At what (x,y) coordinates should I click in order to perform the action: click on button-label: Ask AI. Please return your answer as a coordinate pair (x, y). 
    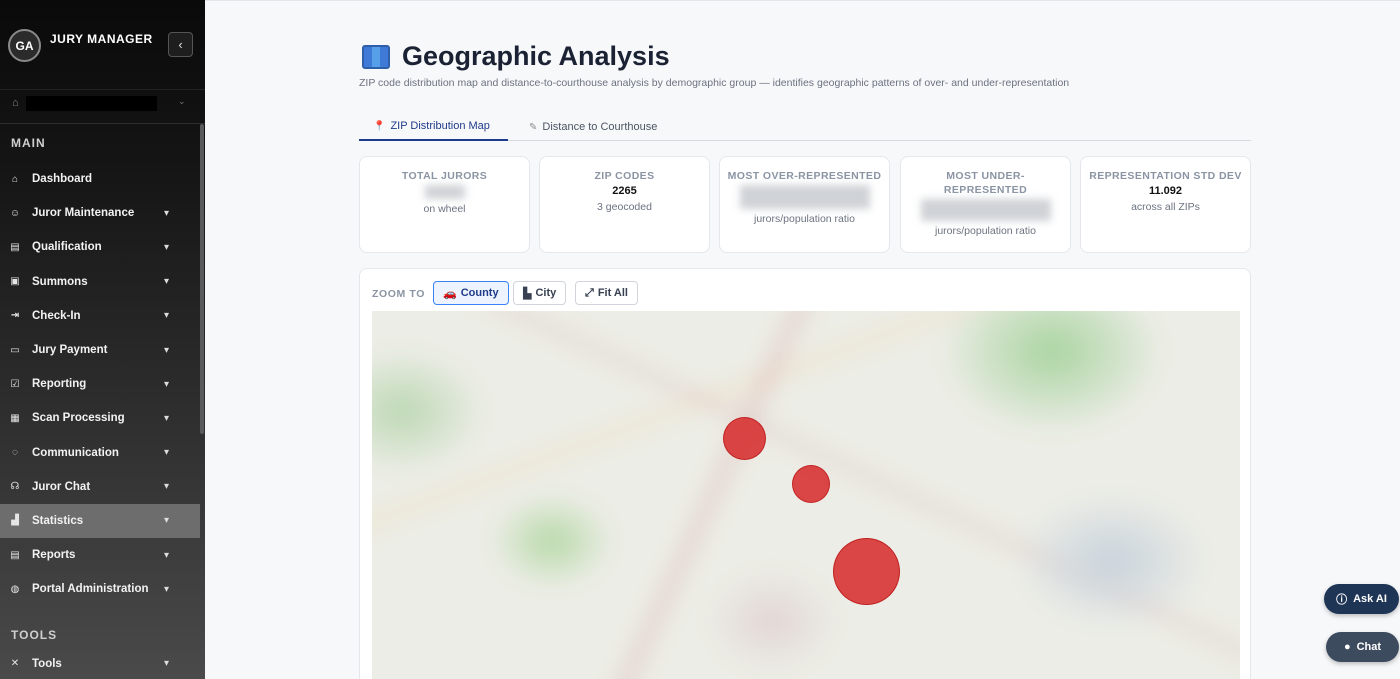
    Looking at the image, I should click on (1370, 599).